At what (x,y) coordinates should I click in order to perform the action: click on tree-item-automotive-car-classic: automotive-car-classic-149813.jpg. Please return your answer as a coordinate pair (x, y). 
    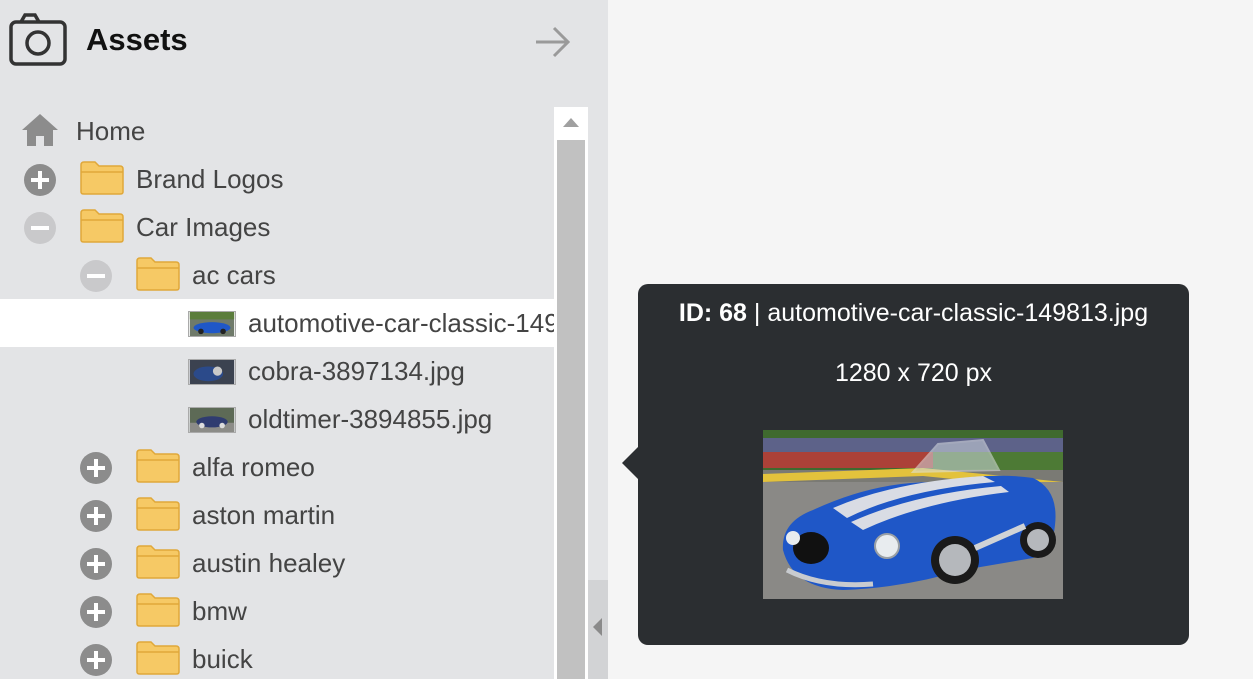
    Looking at the image, I should click on (277, 323).